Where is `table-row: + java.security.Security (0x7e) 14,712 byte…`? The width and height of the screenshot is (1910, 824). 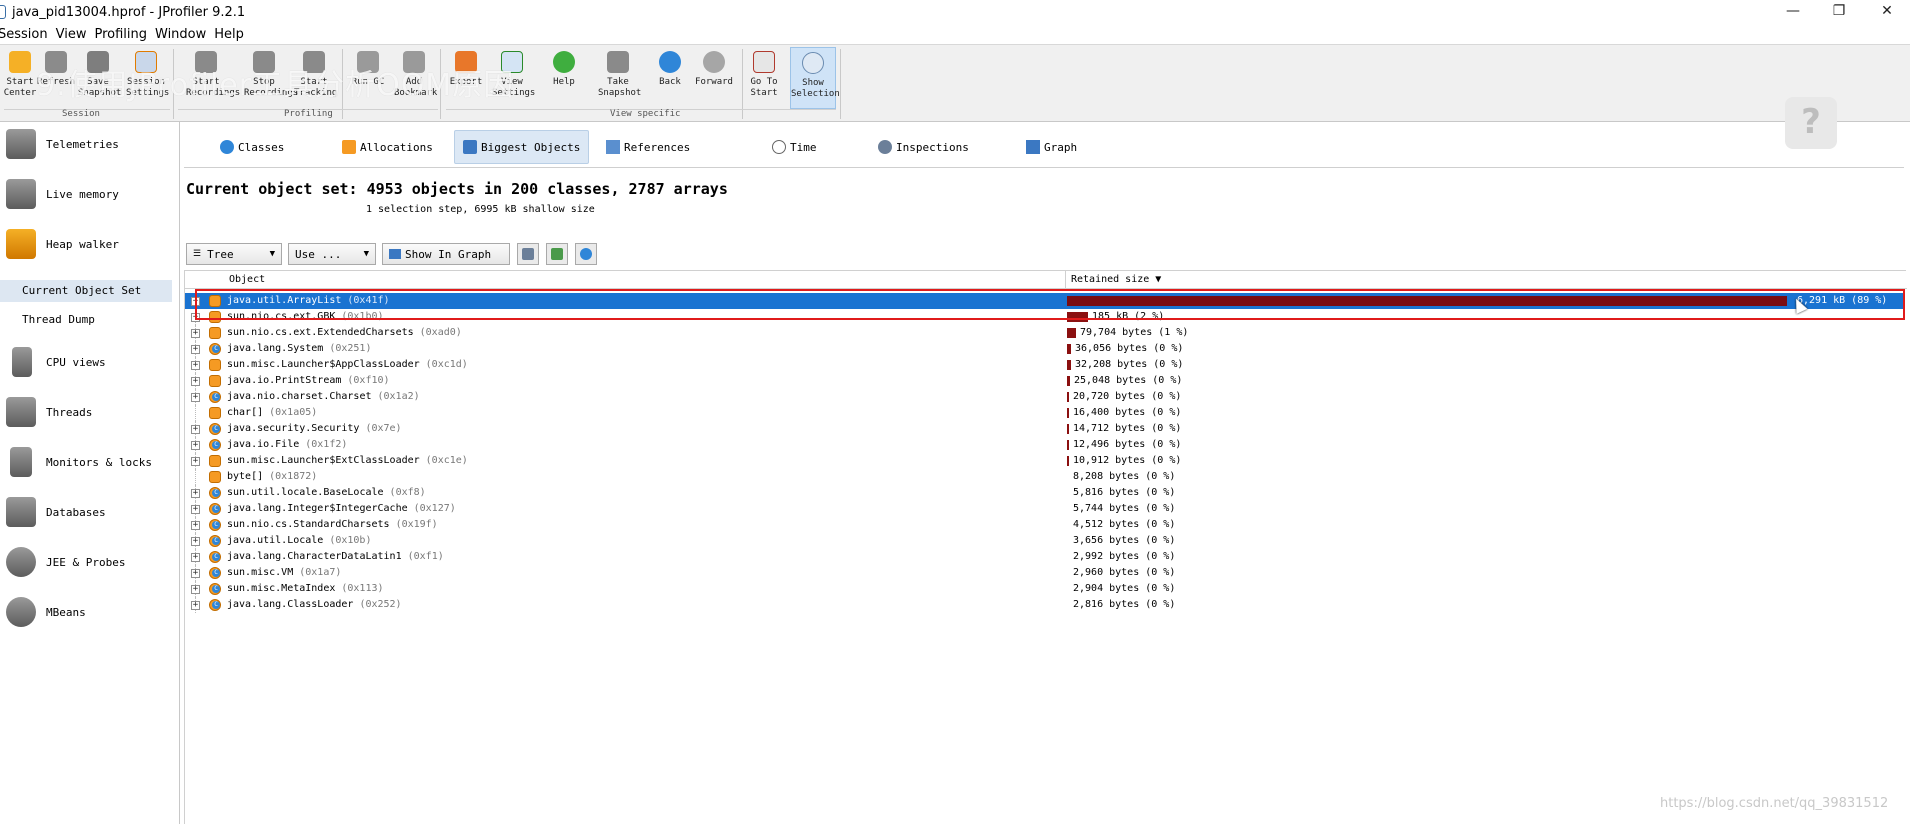 table-row: + java.security.Security (0x7e) 14,712 byte… is located at coordinates (1045, 429).